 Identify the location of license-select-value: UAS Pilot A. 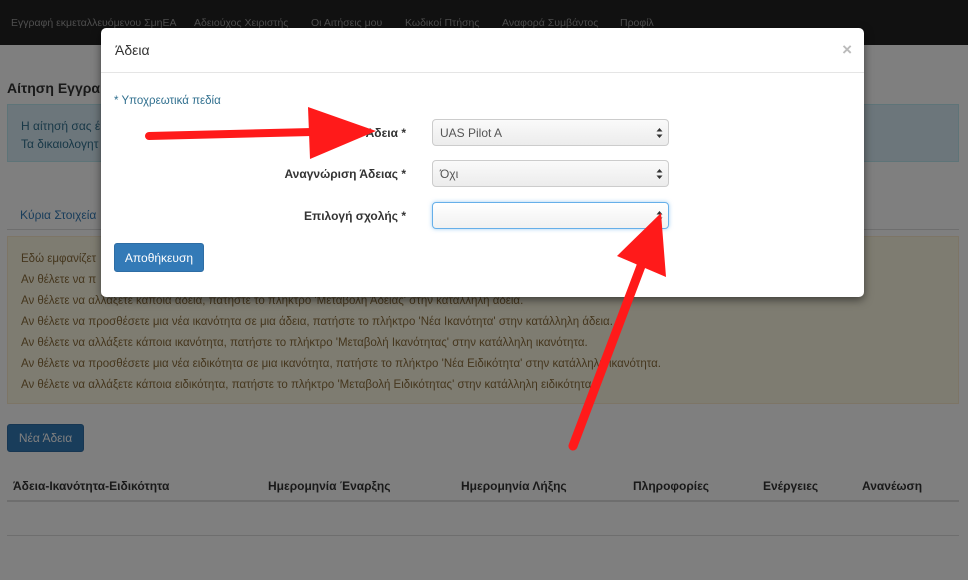
(471, 133).